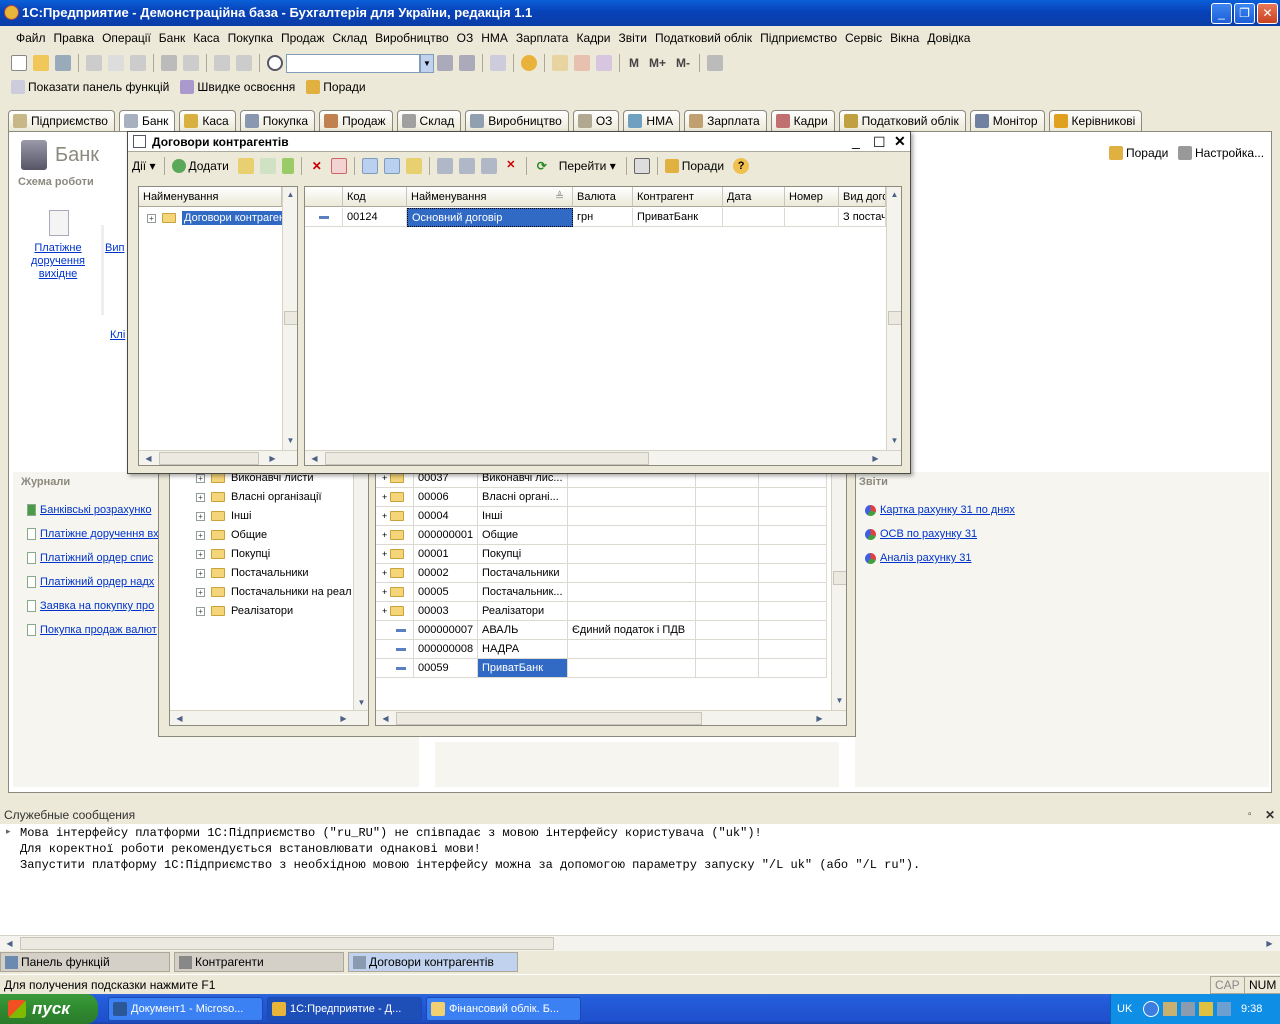  What do you see at coordinates (41, 63) in the screenshot?
I see `open-icon` at bounding box center [41, 63].